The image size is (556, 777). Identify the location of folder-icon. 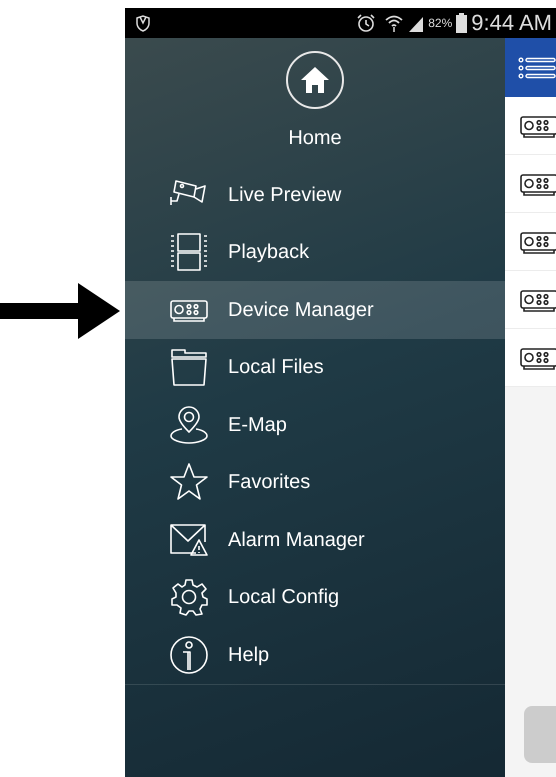
(189, 367).